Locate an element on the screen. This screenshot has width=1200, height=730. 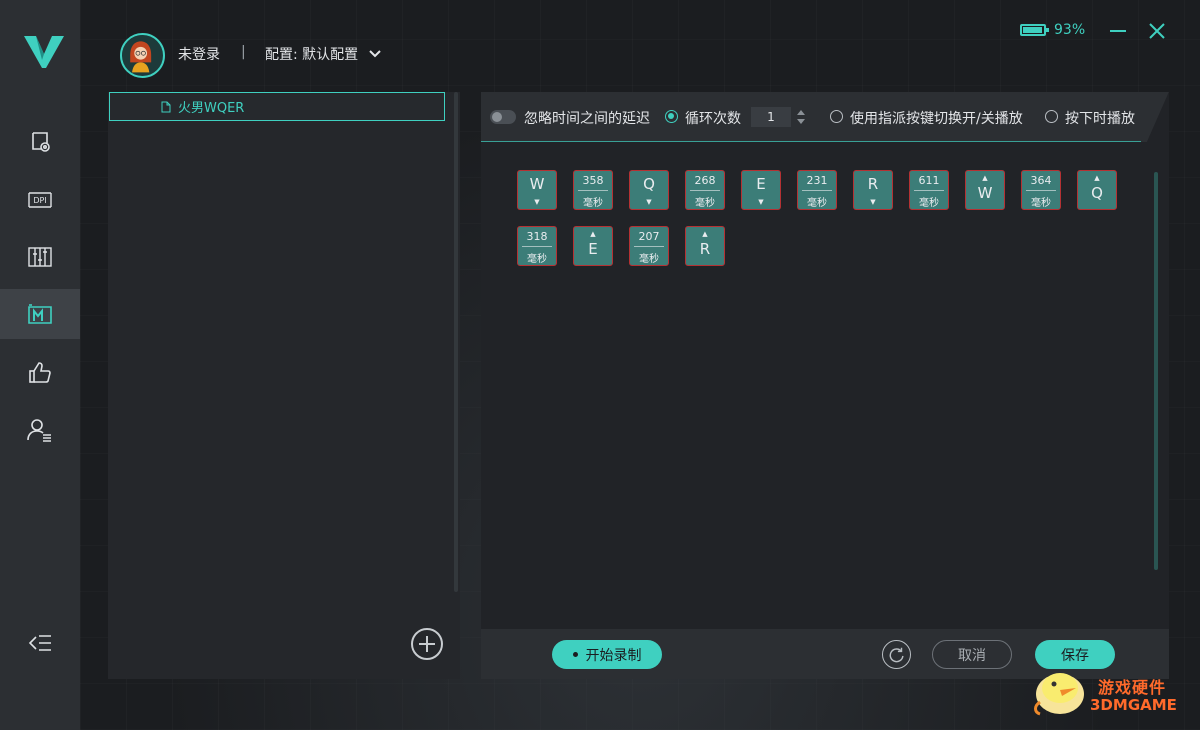
macro-delay: 358 毫秒 is located at coordinates (593, 190).